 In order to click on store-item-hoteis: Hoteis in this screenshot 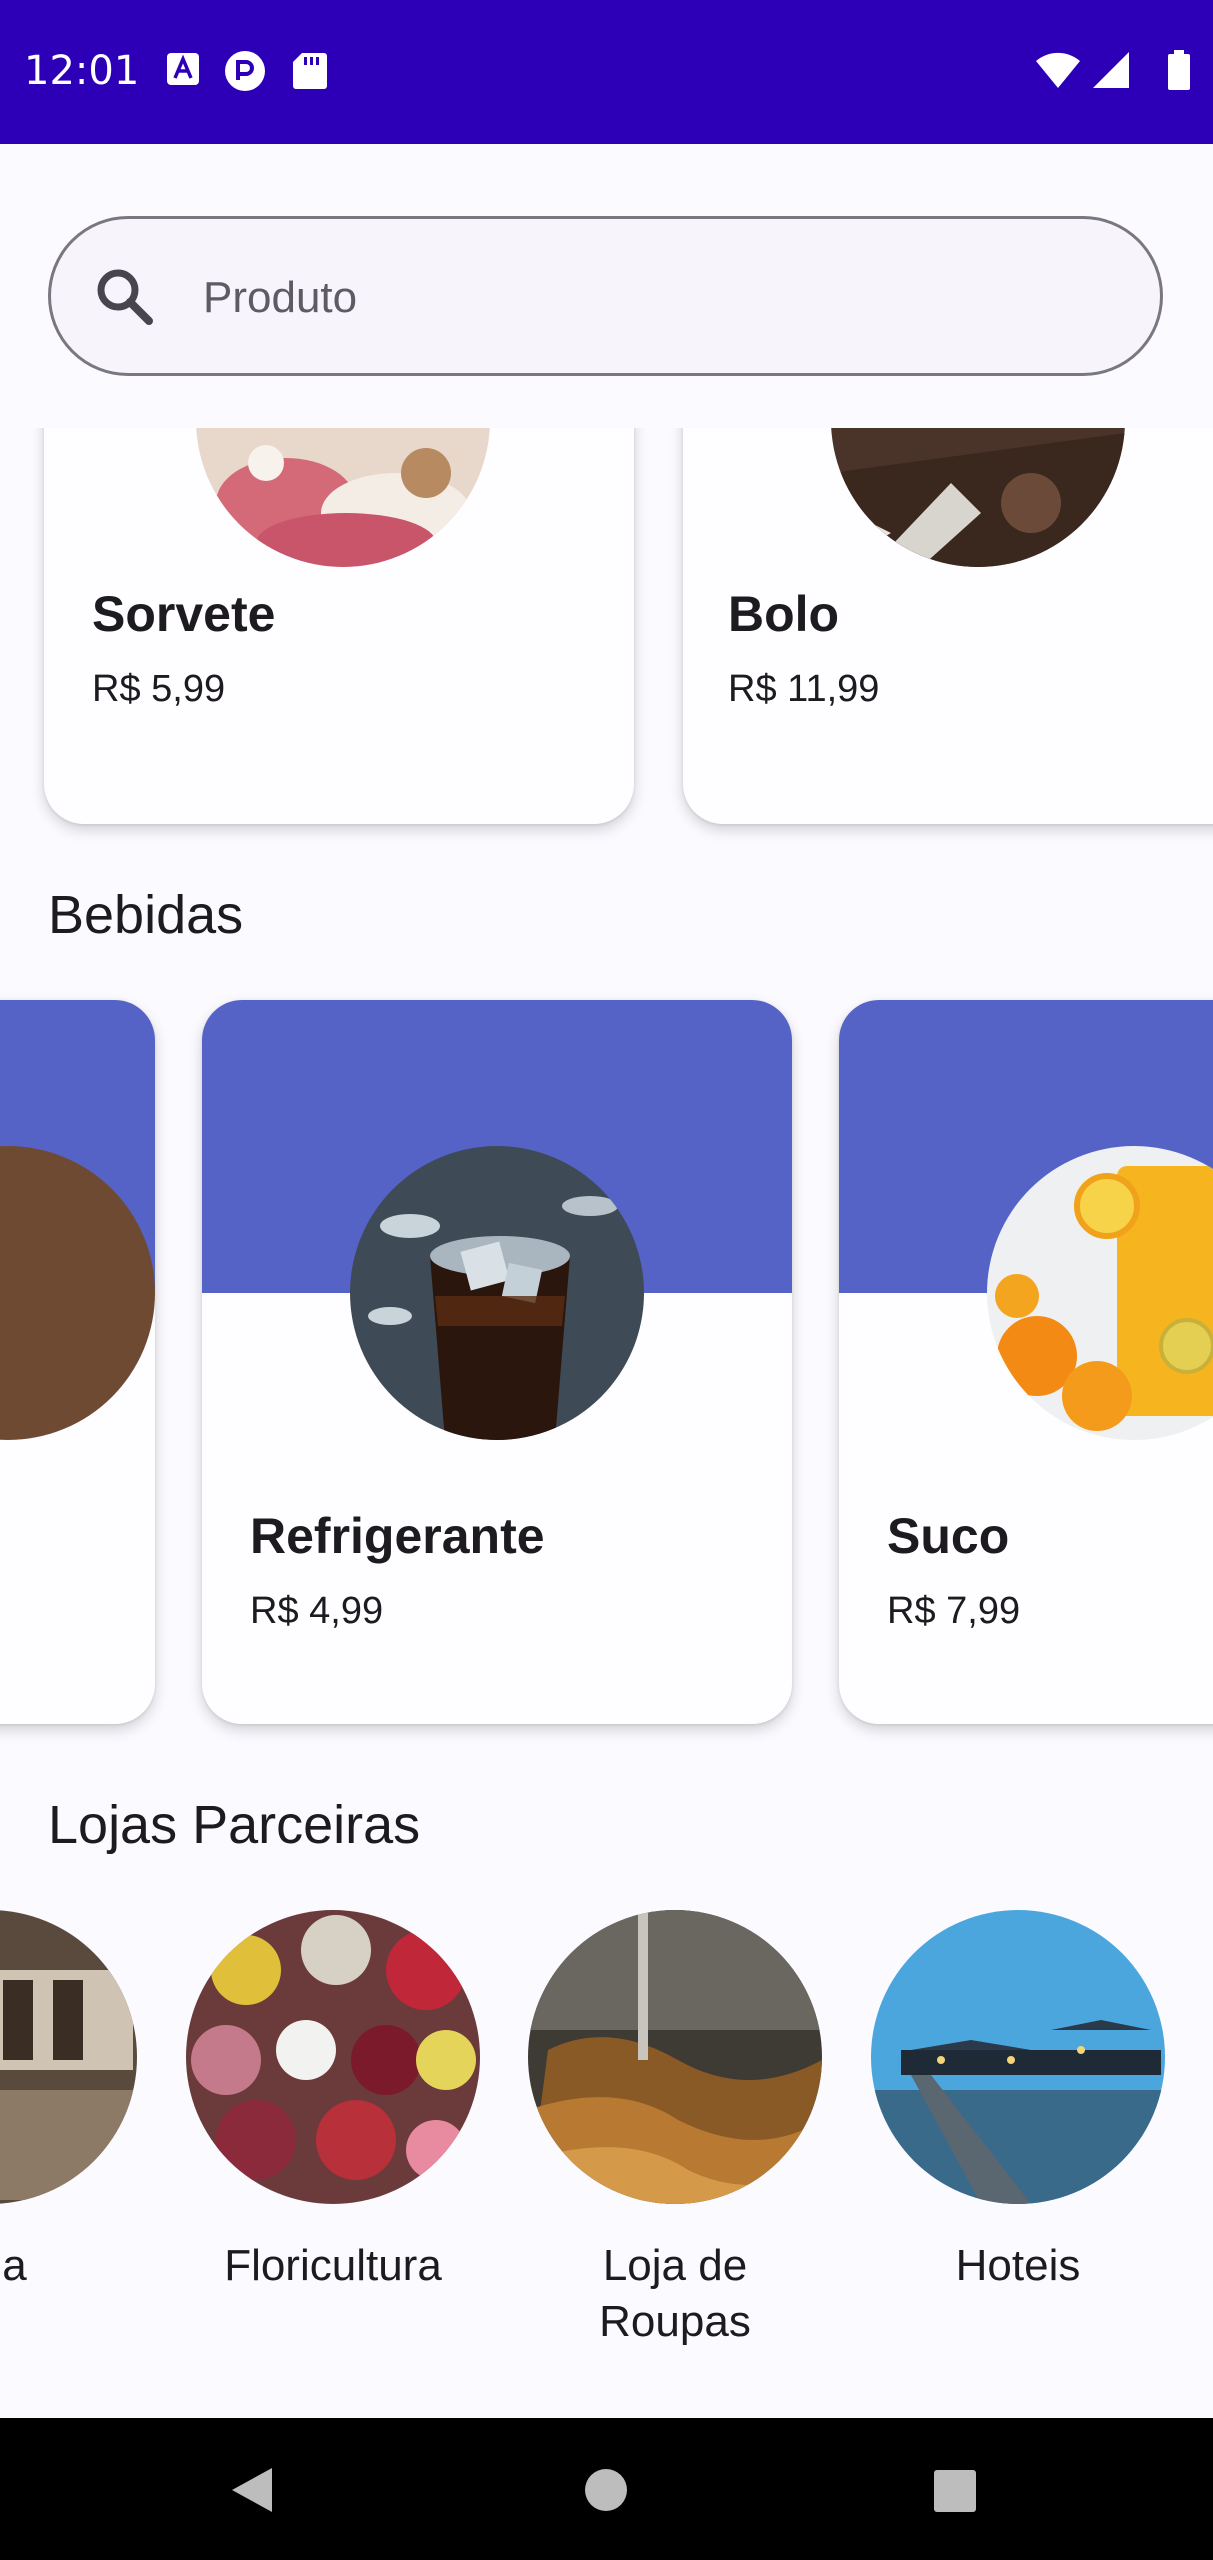, I will do `click(1018, 2135)`.